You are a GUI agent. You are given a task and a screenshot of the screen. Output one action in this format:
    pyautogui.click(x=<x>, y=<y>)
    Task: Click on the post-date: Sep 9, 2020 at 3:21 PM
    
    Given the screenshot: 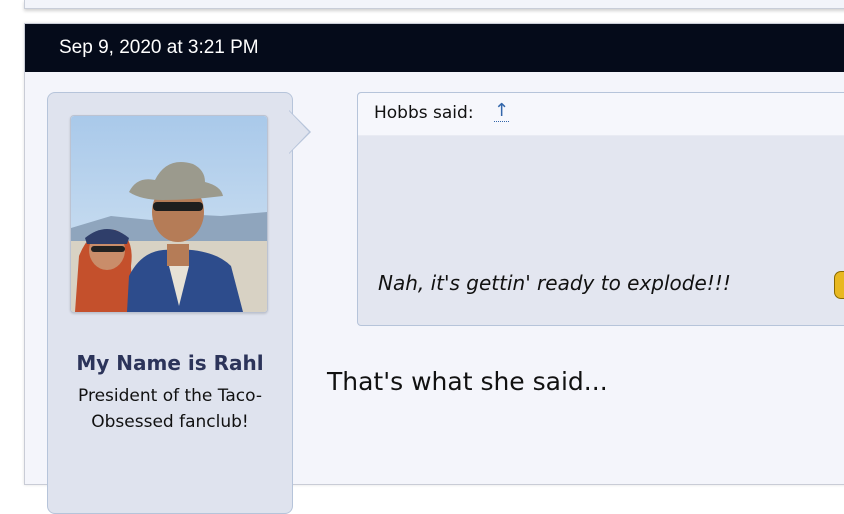 What is the action you would take?
    pyautogui.click(x=159, y=48)
    